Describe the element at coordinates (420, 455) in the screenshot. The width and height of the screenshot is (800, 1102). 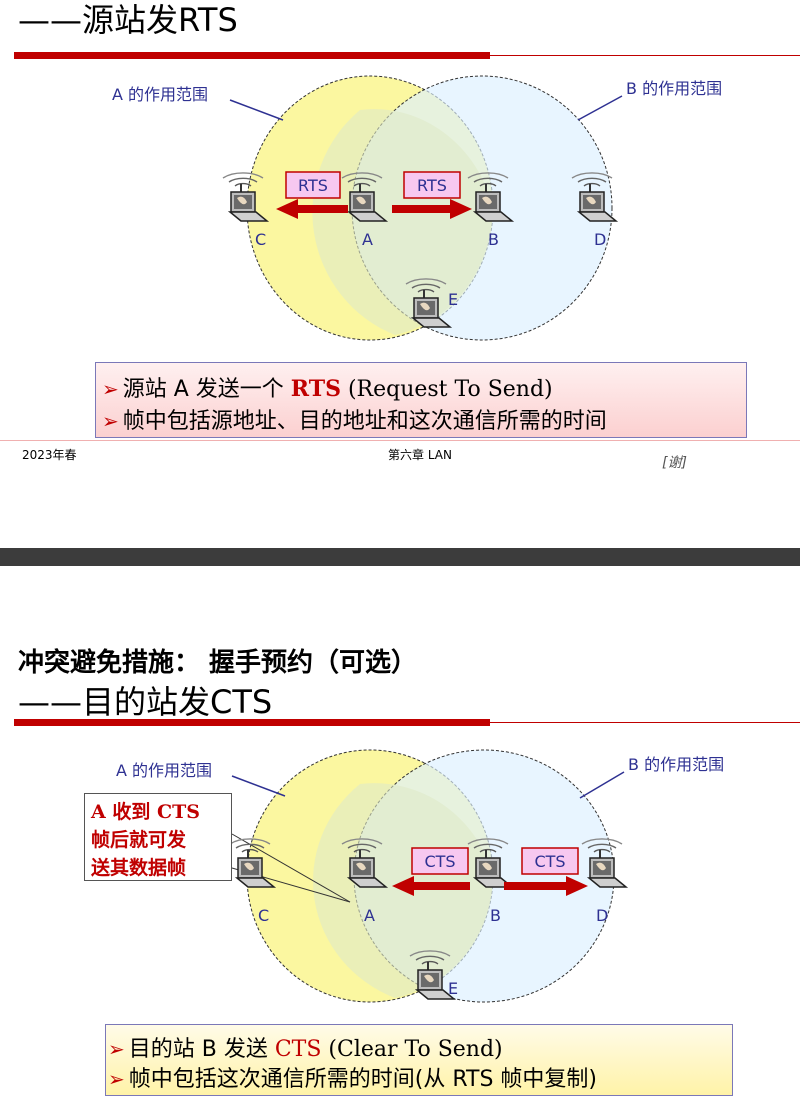
I see `footer-chapter: 第六章 LAN` at that location.